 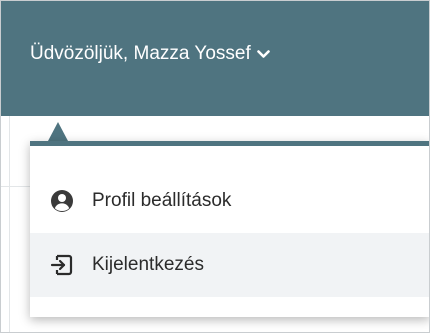 I want to click on sign-out-icon, so click(x=62, y=265).